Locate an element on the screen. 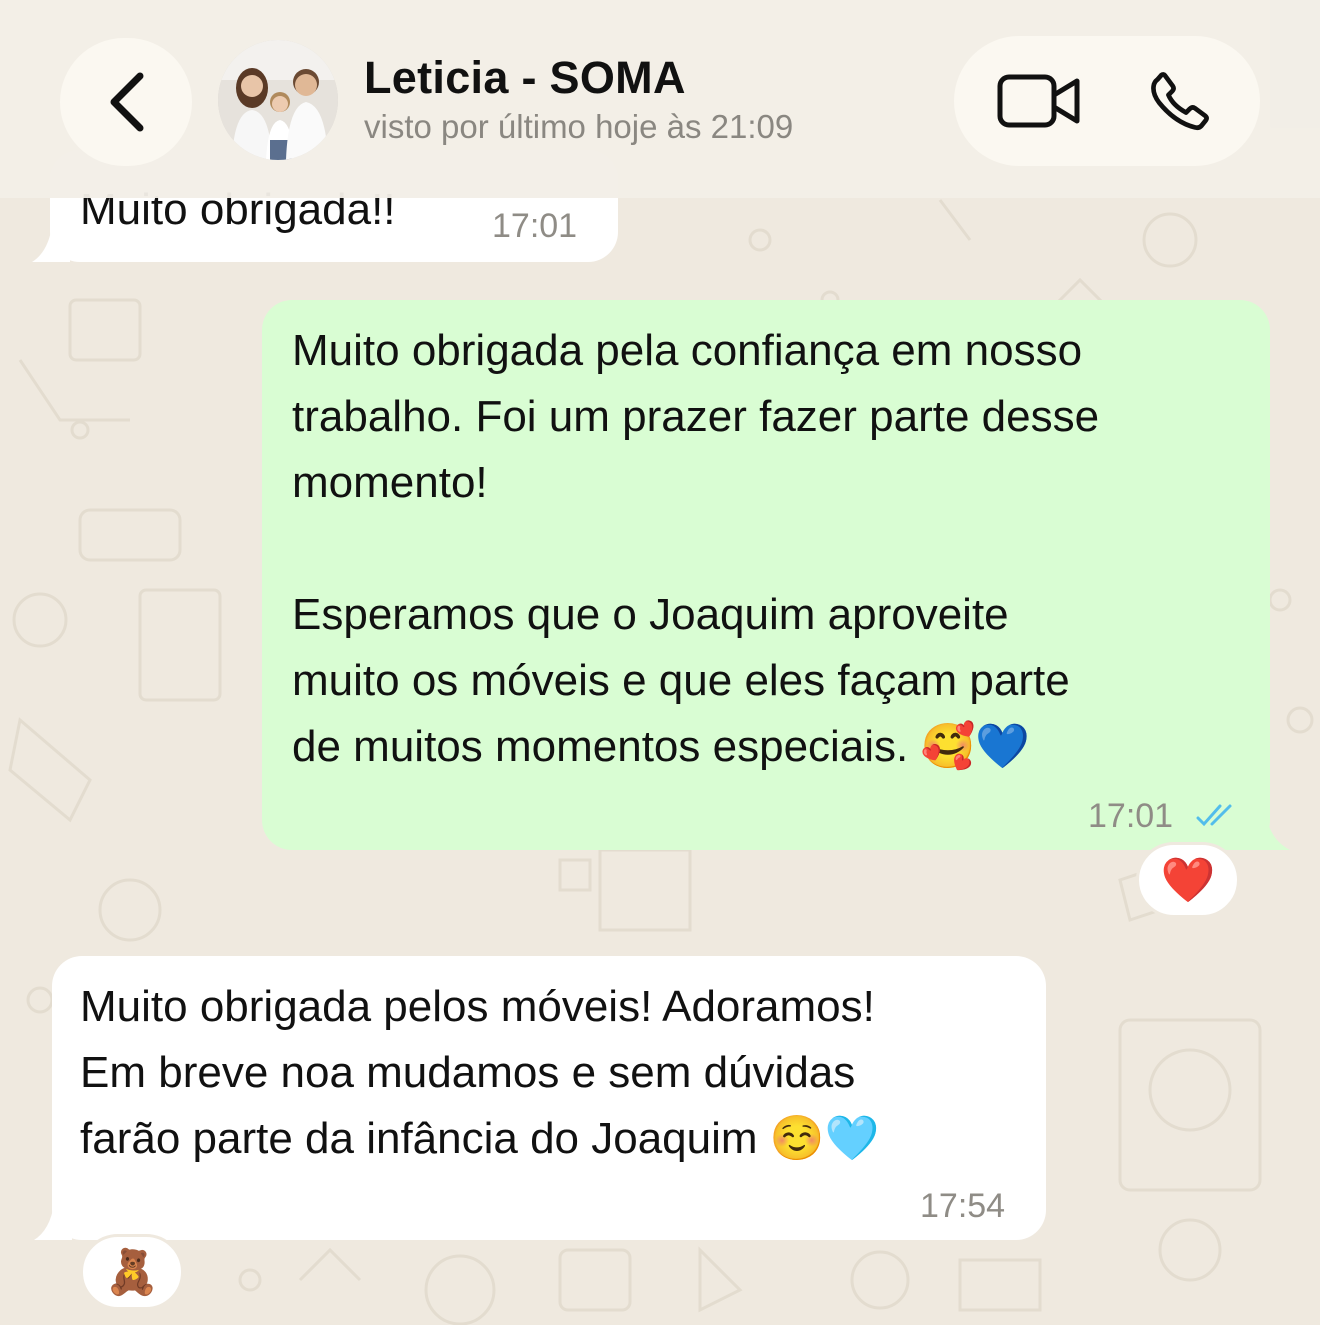 The height and width of the screenshot is (1325, 1320). reaction-heart: ❤️ is located at coordinates (1188, 880).